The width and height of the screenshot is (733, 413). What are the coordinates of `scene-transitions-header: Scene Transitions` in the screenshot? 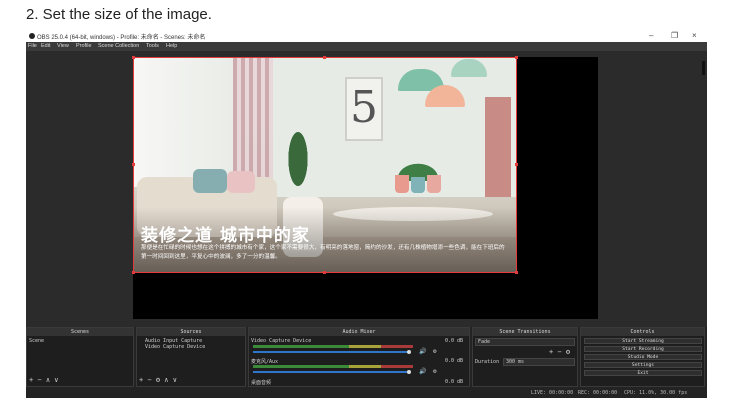 It's located at (525, 332).